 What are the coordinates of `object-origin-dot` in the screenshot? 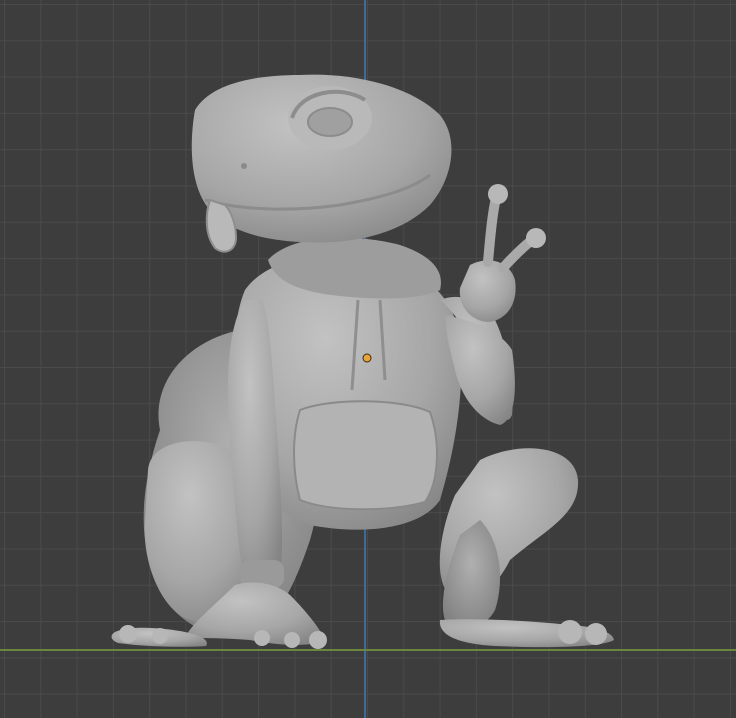 It's located at (367, 358).